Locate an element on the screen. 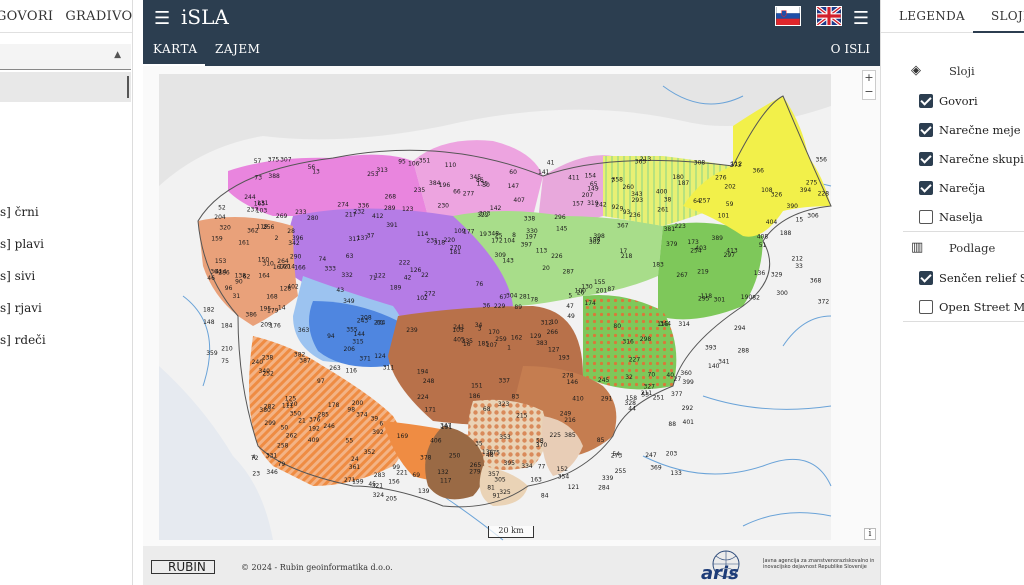  settlement-number: 347 is located at coordinates (446, 425).